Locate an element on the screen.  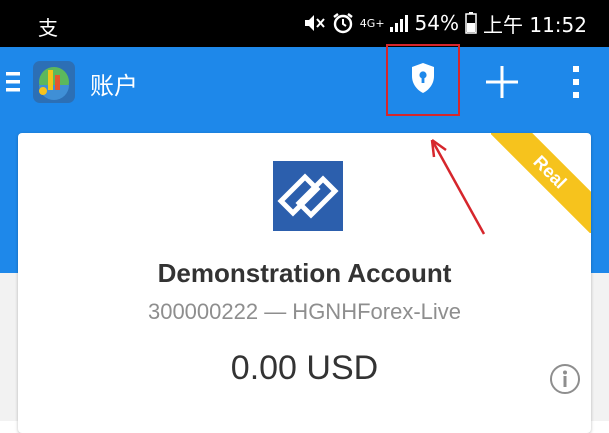
status-indicators: 4G+ 54% 上午 11:52 is located at coordinates (444, 23).